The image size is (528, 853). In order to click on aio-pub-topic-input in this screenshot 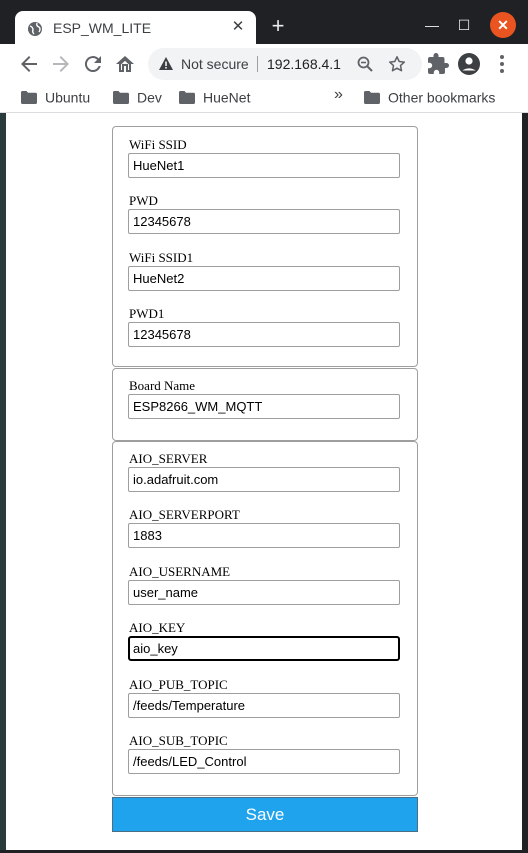, I will do `click(264, 705)`.